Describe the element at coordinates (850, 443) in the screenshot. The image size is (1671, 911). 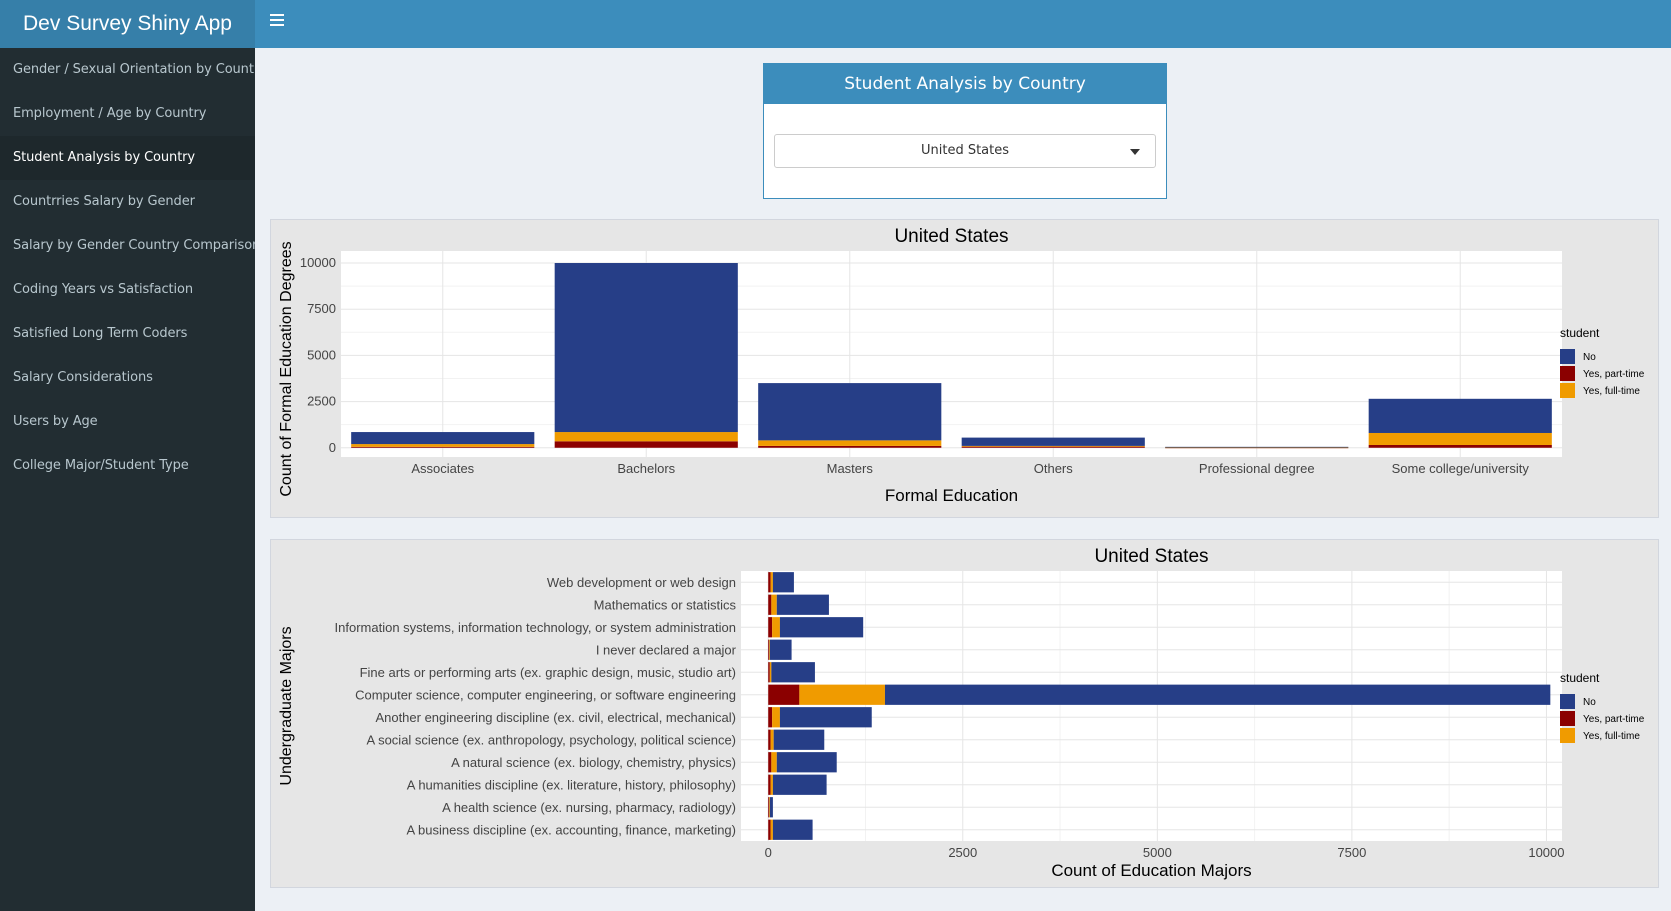
I see `bar-masters-yes-full-time` at that location.